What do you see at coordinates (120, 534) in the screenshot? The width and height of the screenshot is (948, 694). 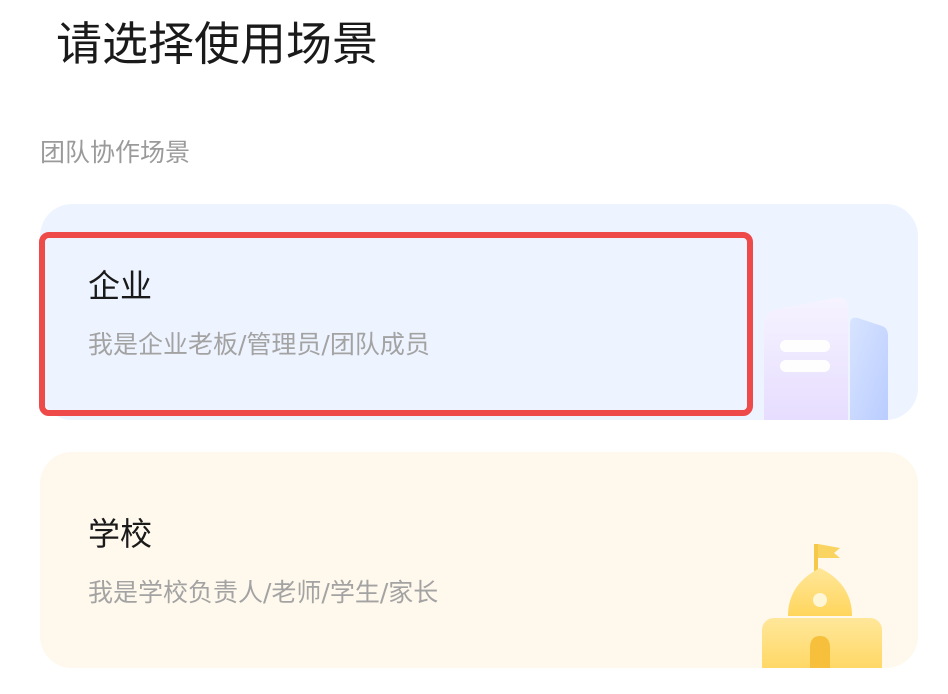 I see `card-title: 学校` at bounding box center [120, 534].